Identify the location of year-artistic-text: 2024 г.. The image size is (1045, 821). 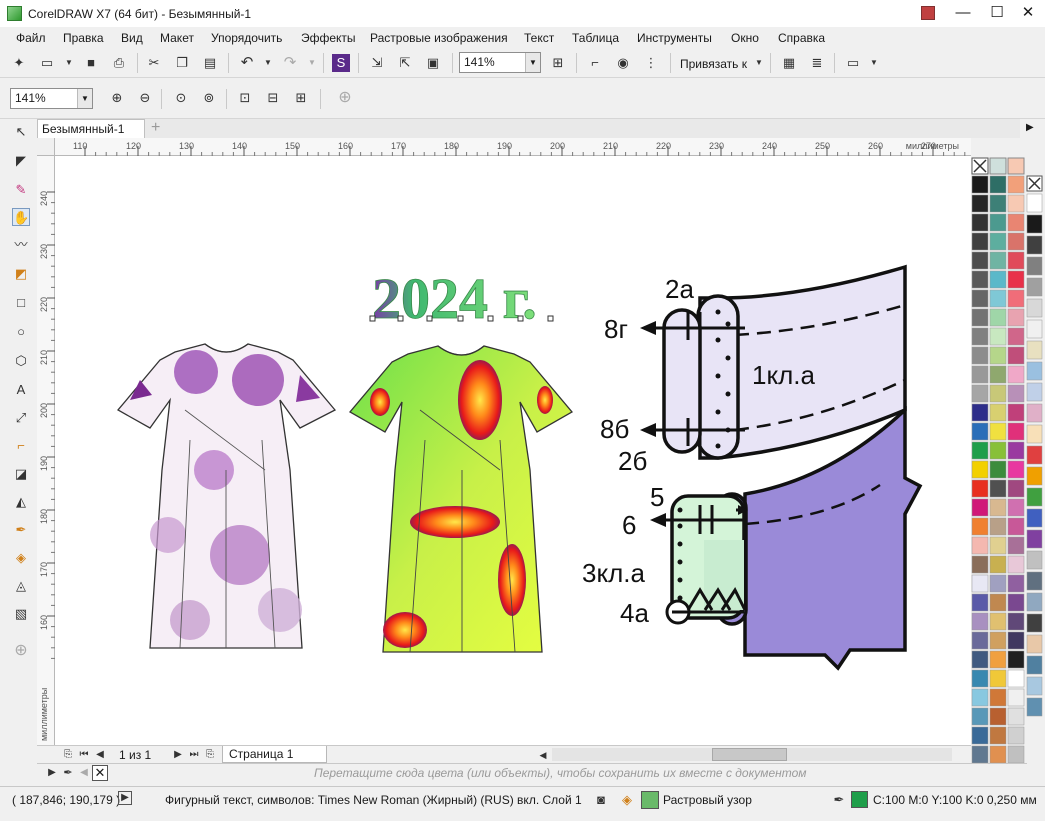
(455, 299).